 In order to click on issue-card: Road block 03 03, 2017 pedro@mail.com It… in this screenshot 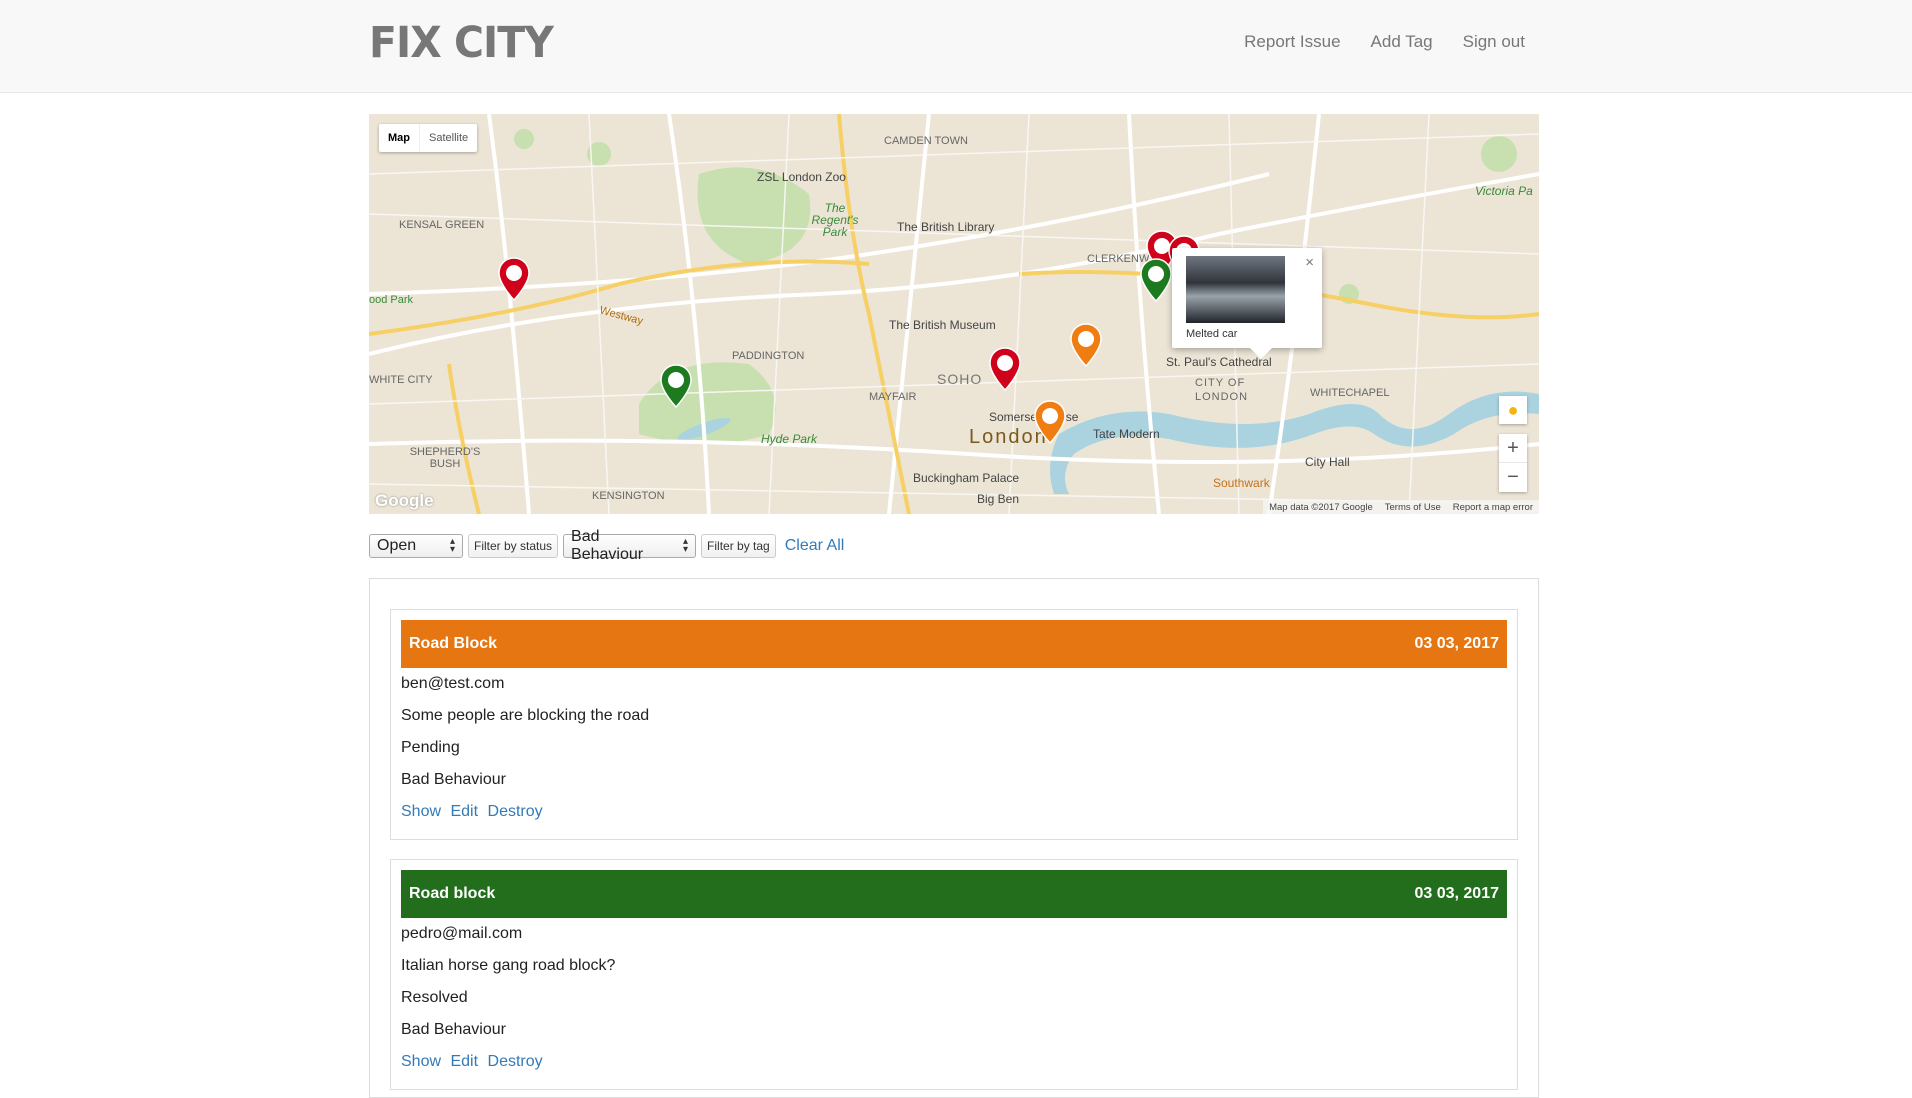, I will do `click(954, 974)`.